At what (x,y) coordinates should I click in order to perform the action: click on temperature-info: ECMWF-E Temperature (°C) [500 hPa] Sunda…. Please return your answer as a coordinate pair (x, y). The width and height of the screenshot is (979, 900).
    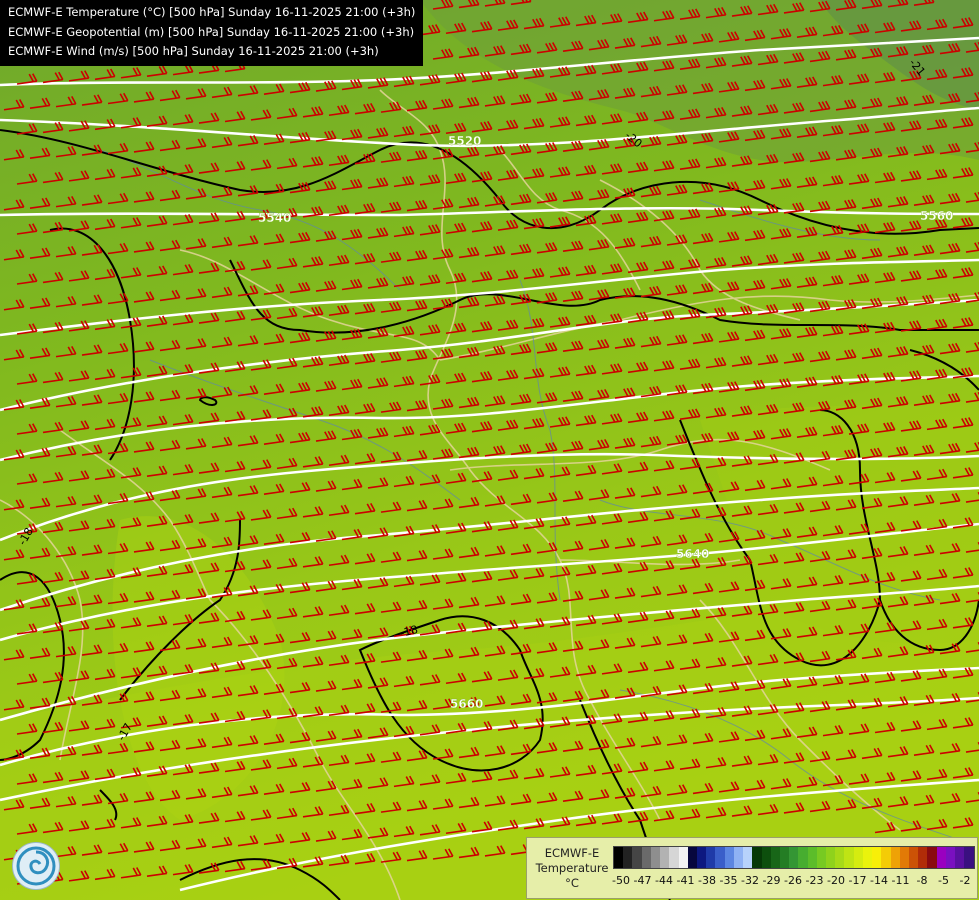
    Looking at the image, I should click on (212, 12).